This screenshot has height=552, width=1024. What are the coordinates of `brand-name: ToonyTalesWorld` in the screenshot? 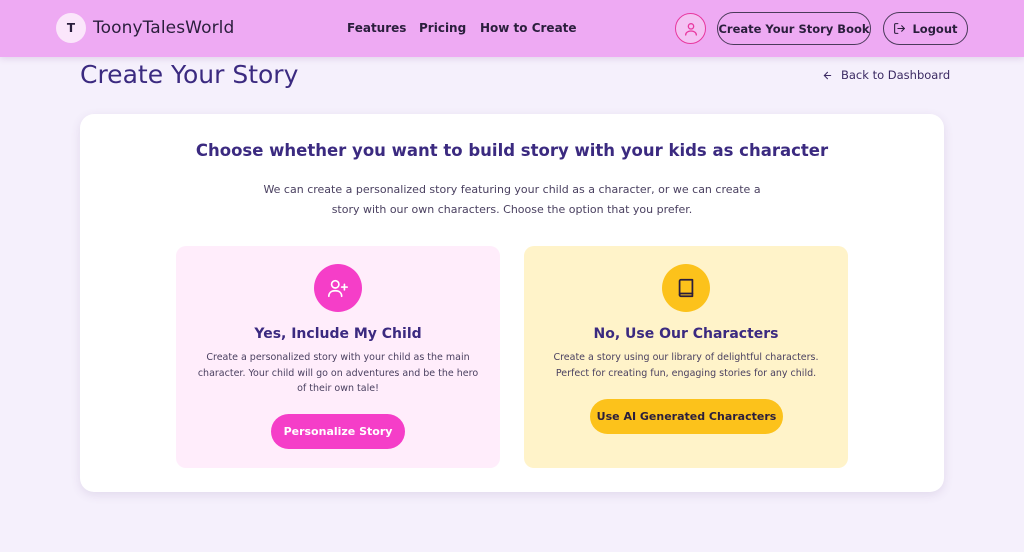 It's located at (164, 28).